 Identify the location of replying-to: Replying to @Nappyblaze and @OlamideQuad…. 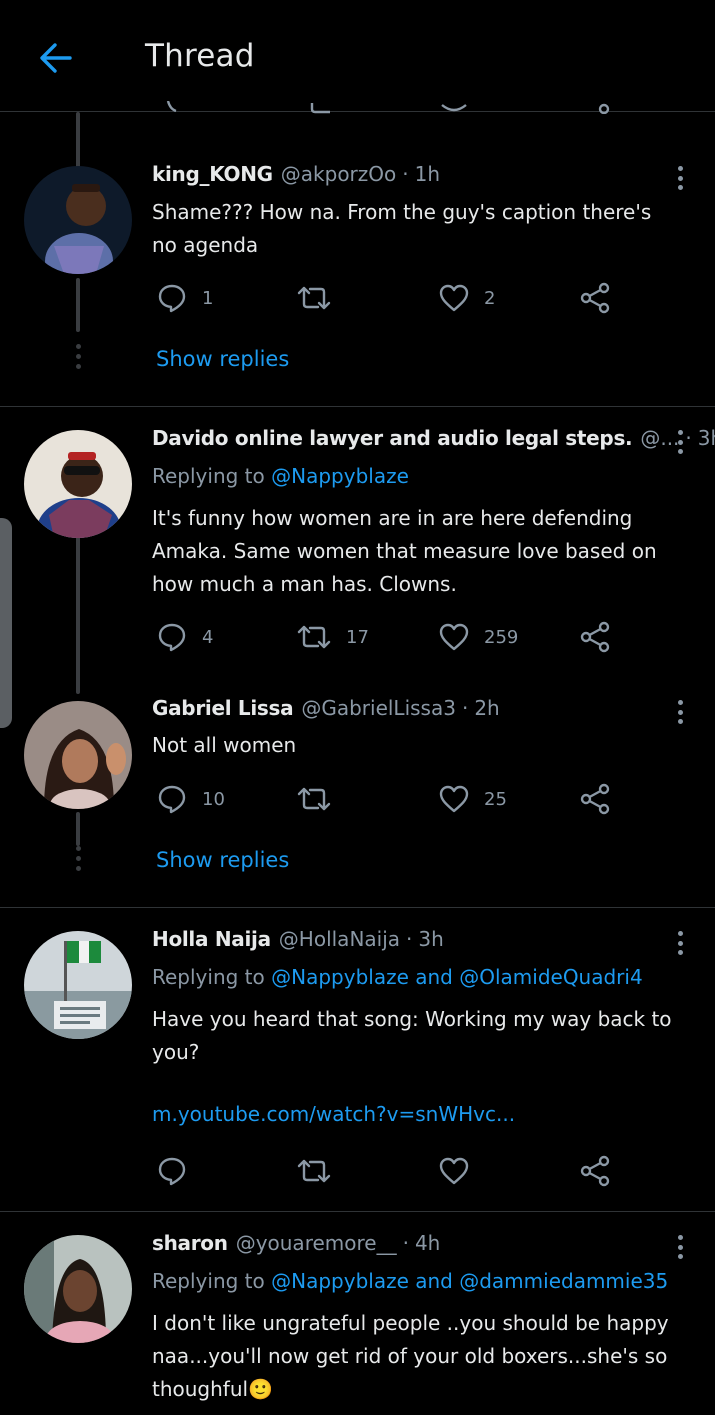
(397, 977).